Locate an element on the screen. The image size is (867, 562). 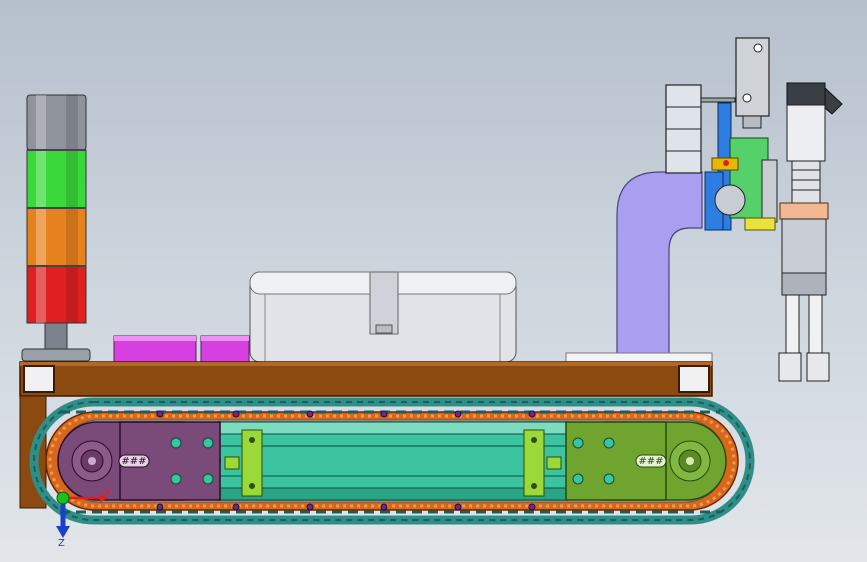
linear-actuator is located at coordinates (752, 77).